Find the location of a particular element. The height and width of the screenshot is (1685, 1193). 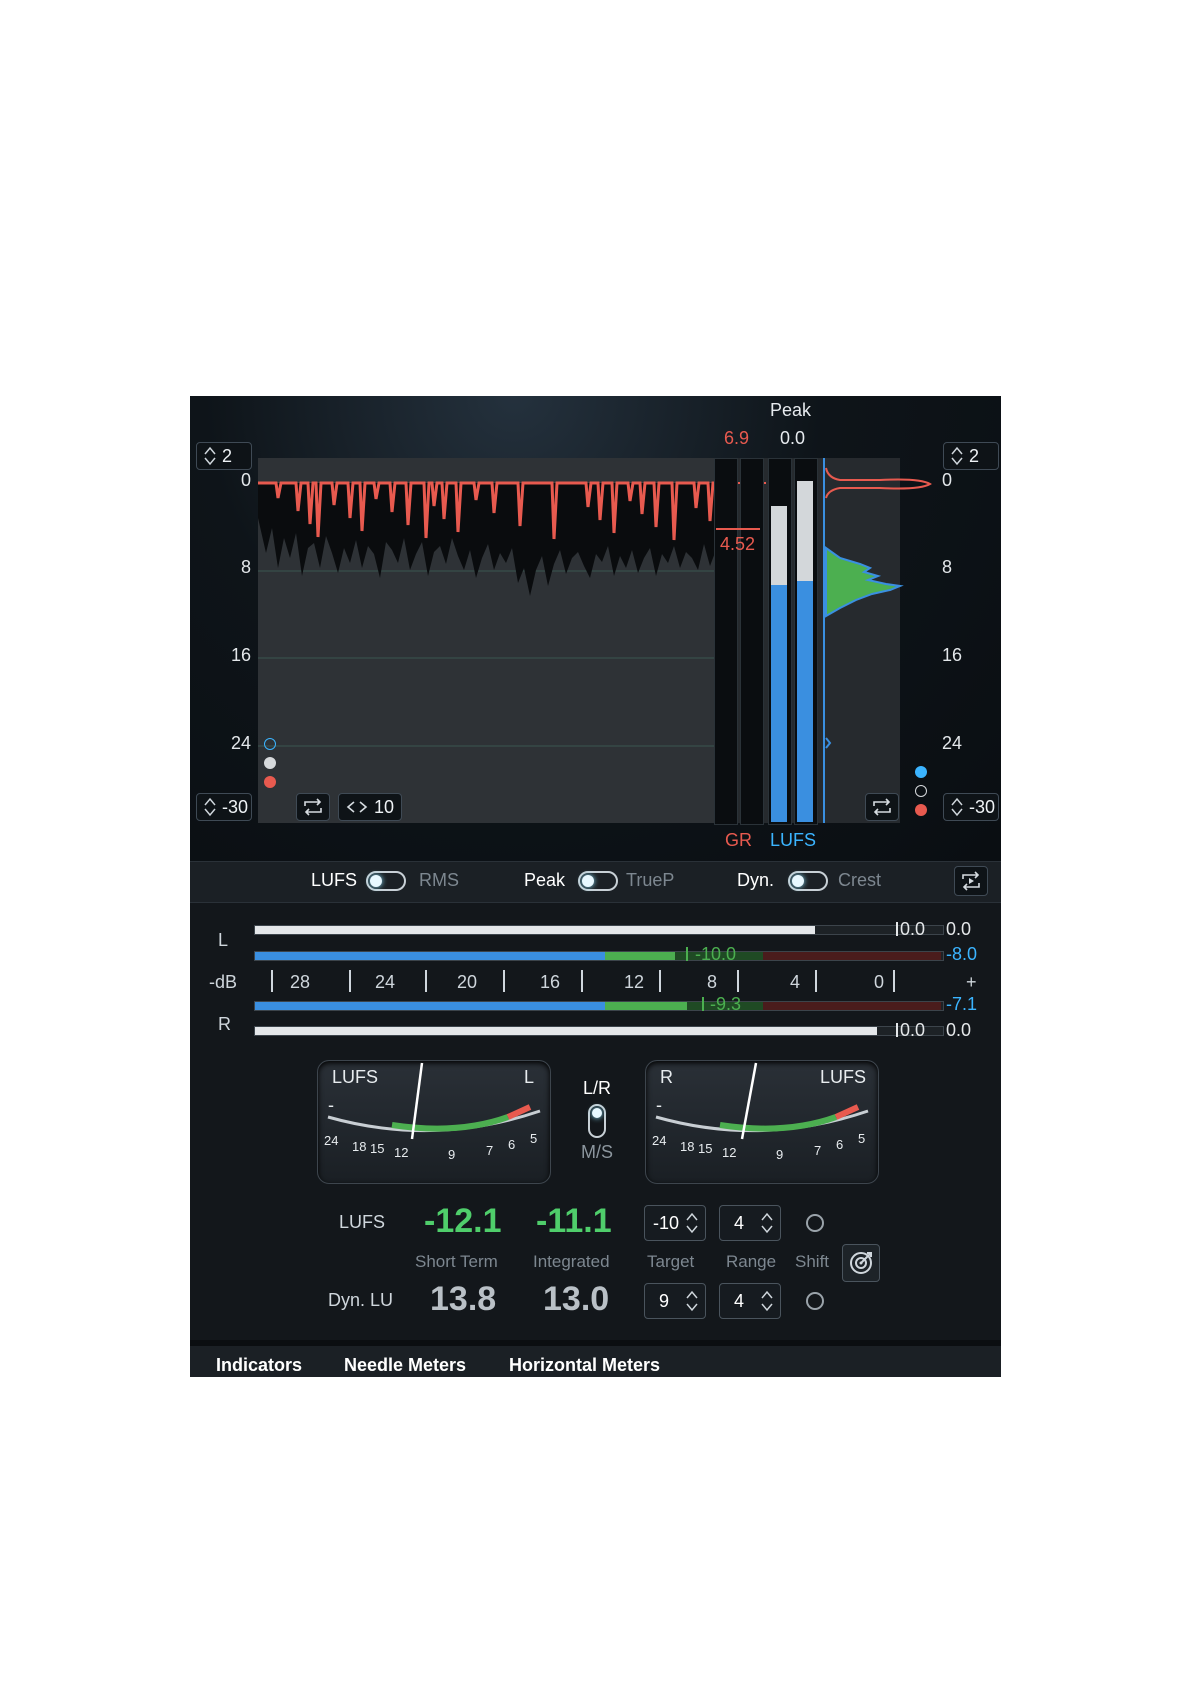

lufs-rms-toggle is located at coordinates (386, 881).